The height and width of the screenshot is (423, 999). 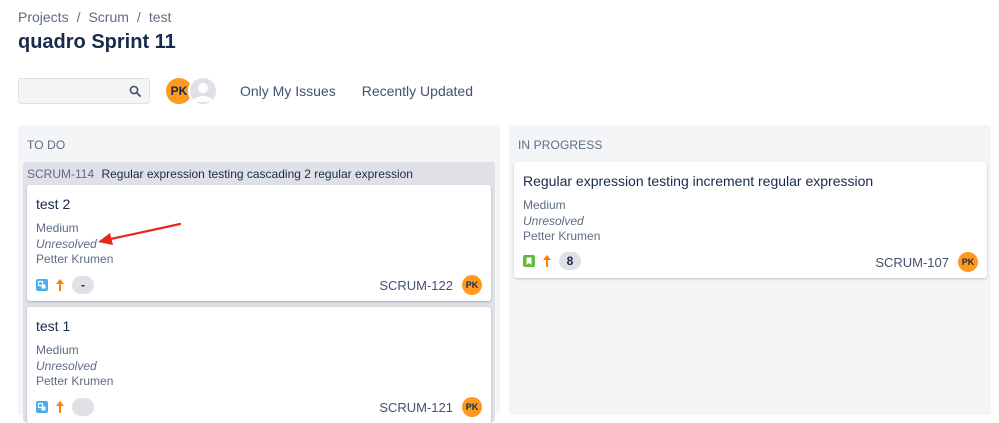 I want to click on story-icon, so click(x=529, y=261).